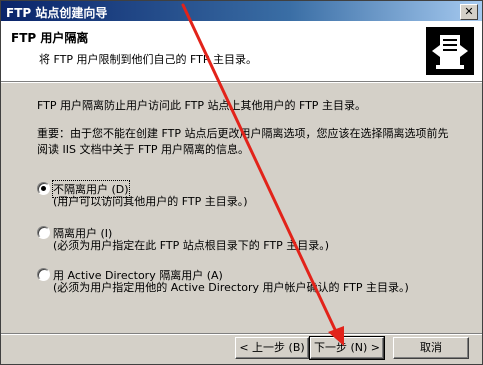 The width and height of the screenshot is (483, 365). What do you see at coordinates (241, 11) in the screenshot?
I see `title-bar: FTP 站点创建向导 ✕` at bounding box center [241, 11].